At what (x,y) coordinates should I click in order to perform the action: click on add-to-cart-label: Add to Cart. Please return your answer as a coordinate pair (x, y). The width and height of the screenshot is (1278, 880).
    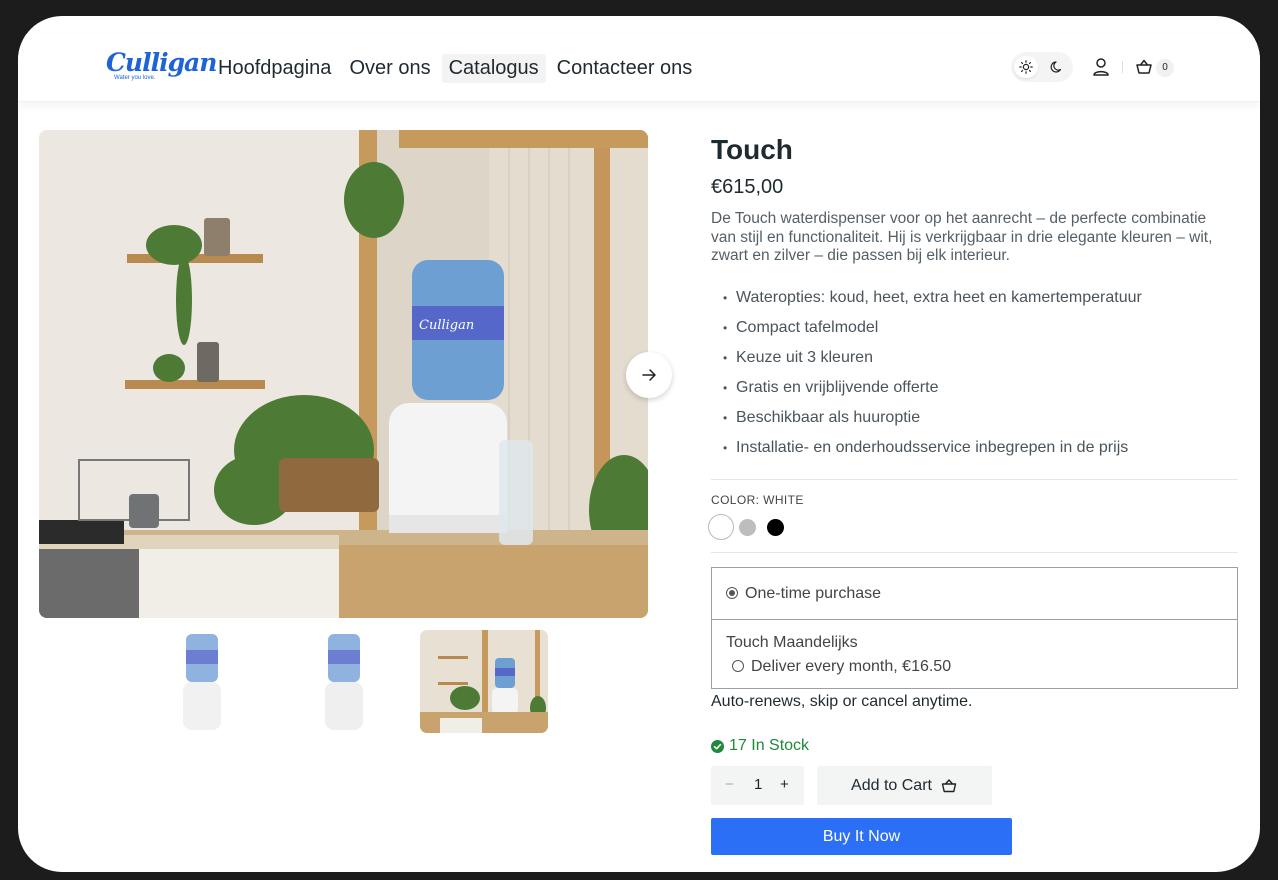
    Looking at the image, I should click on (891, 785).